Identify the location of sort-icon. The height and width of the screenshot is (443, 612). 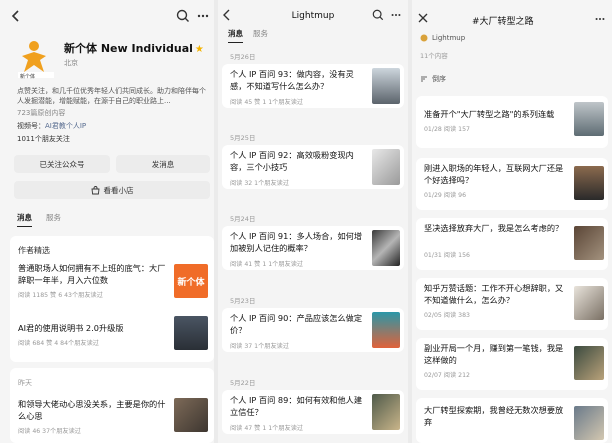
(424, 79).